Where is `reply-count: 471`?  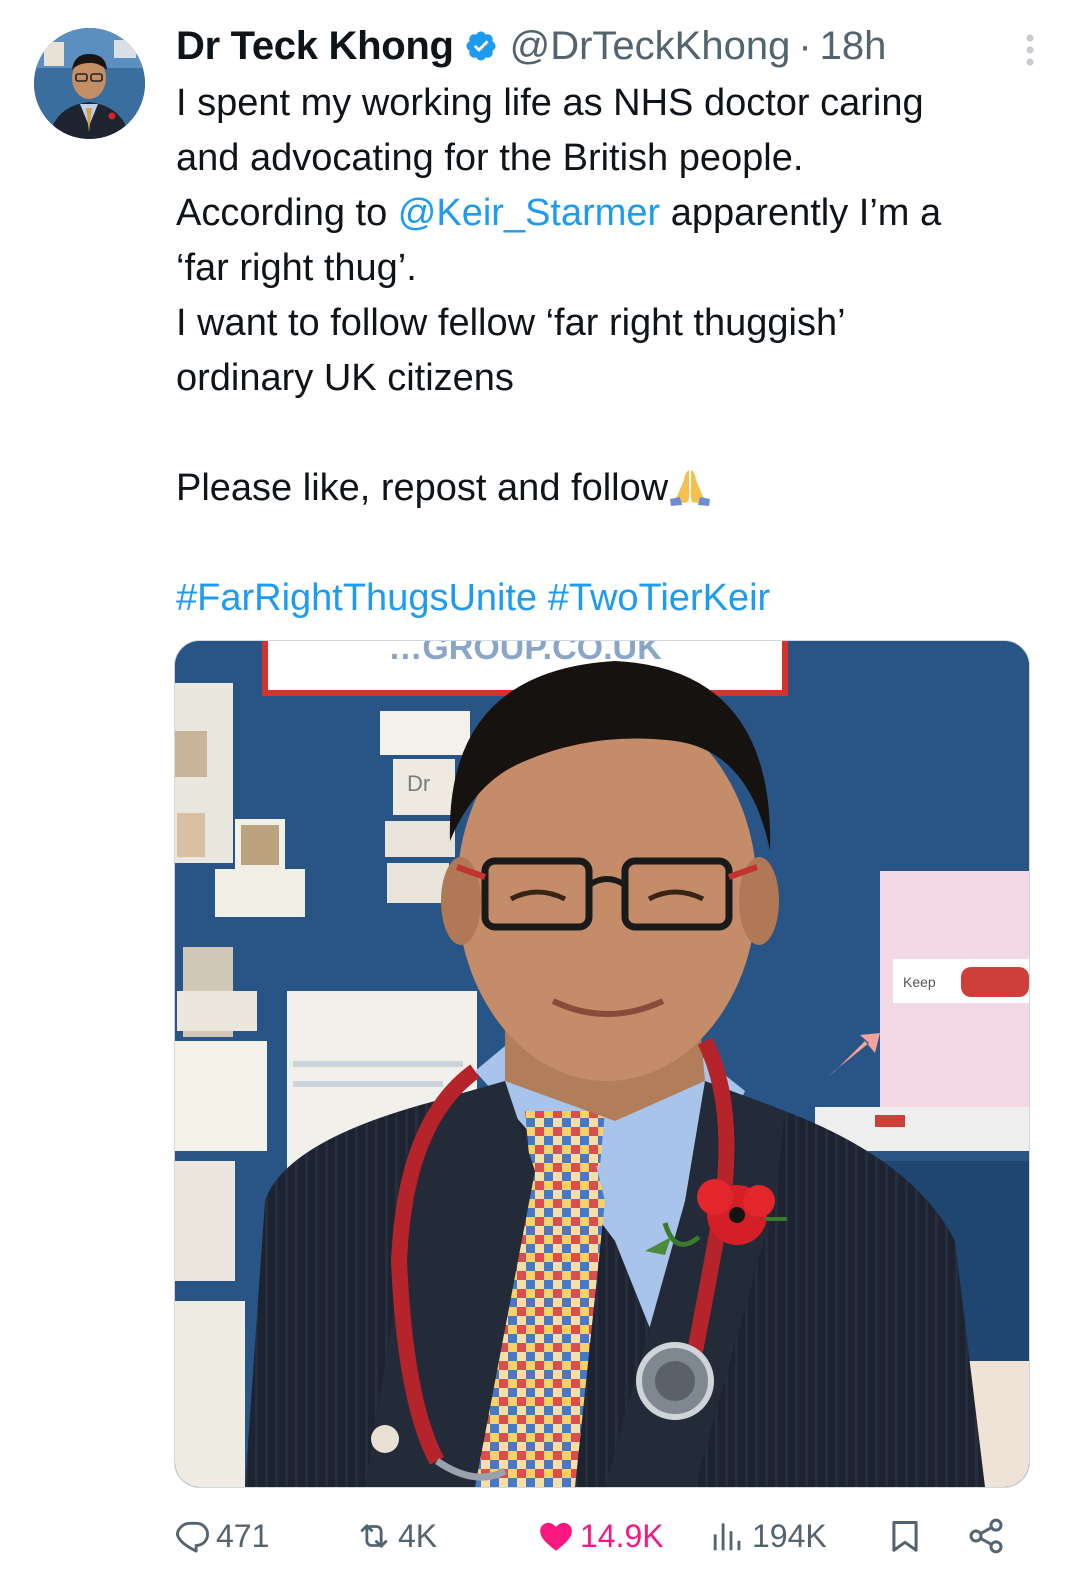
reply-count: 471 is located at coordinates (243, 1535).